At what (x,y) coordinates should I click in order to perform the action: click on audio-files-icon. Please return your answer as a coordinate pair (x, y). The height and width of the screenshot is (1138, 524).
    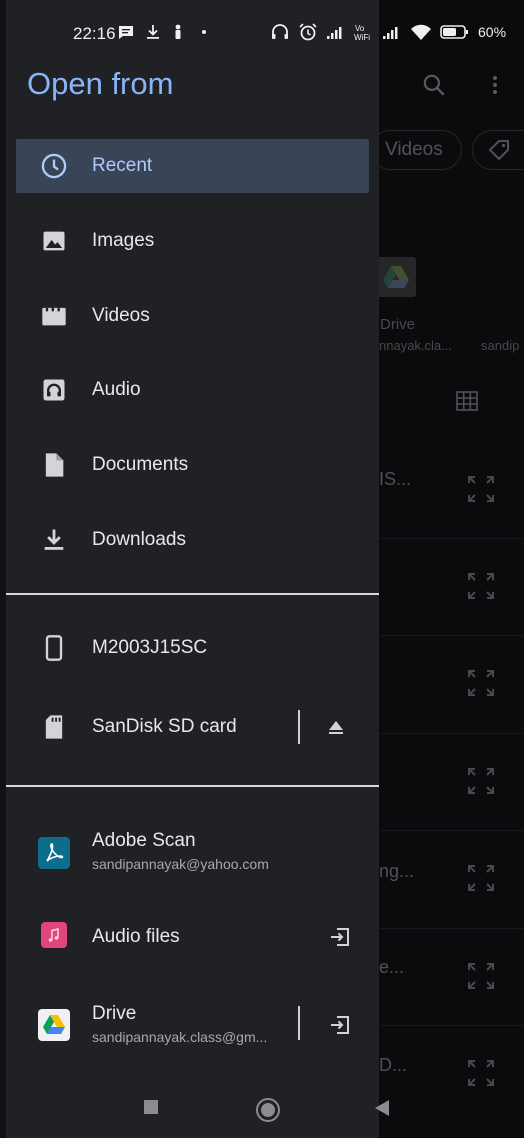
    Looking at the image, I should click on (54, 935).